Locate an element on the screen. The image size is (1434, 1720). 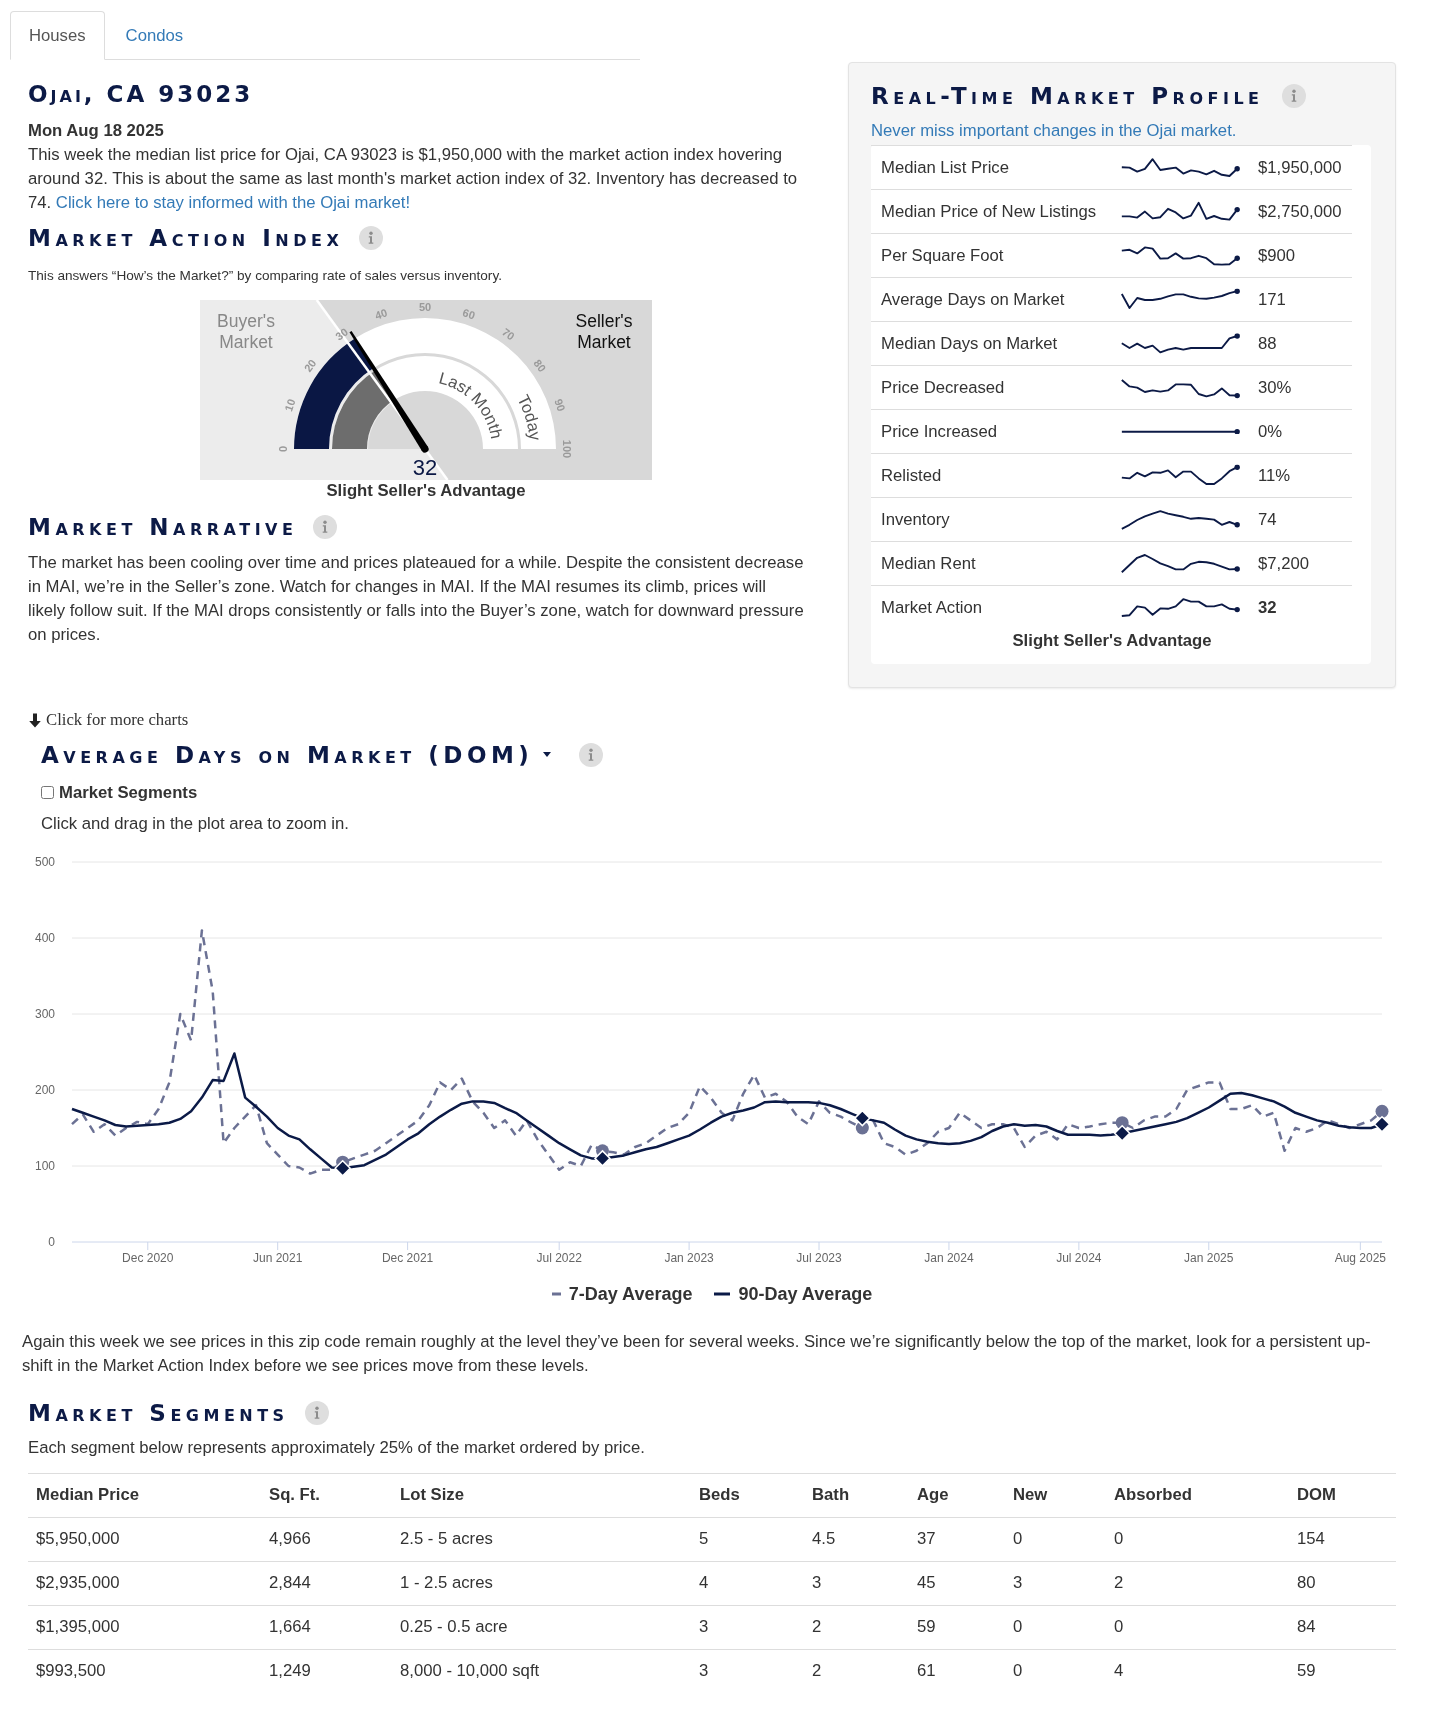
table-cell: $993,500 is located at coordinates (144, 1671).